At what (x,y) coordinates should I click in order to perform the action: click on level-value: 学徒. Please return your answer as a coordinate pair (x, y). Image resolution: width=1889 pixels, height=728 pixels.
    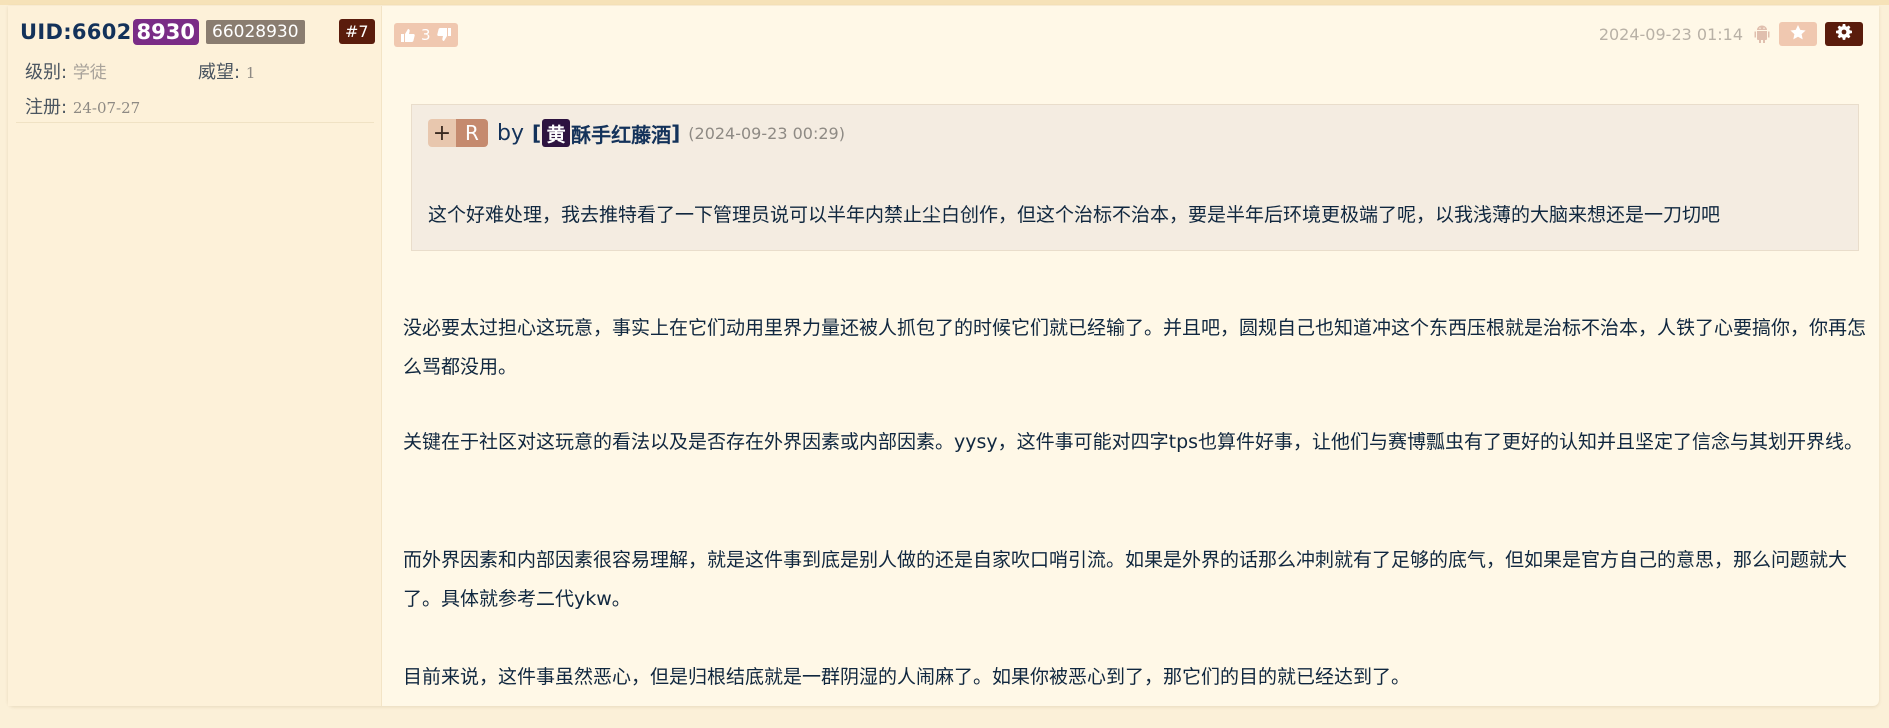
    Looking at the image, I should click on (89, 73).